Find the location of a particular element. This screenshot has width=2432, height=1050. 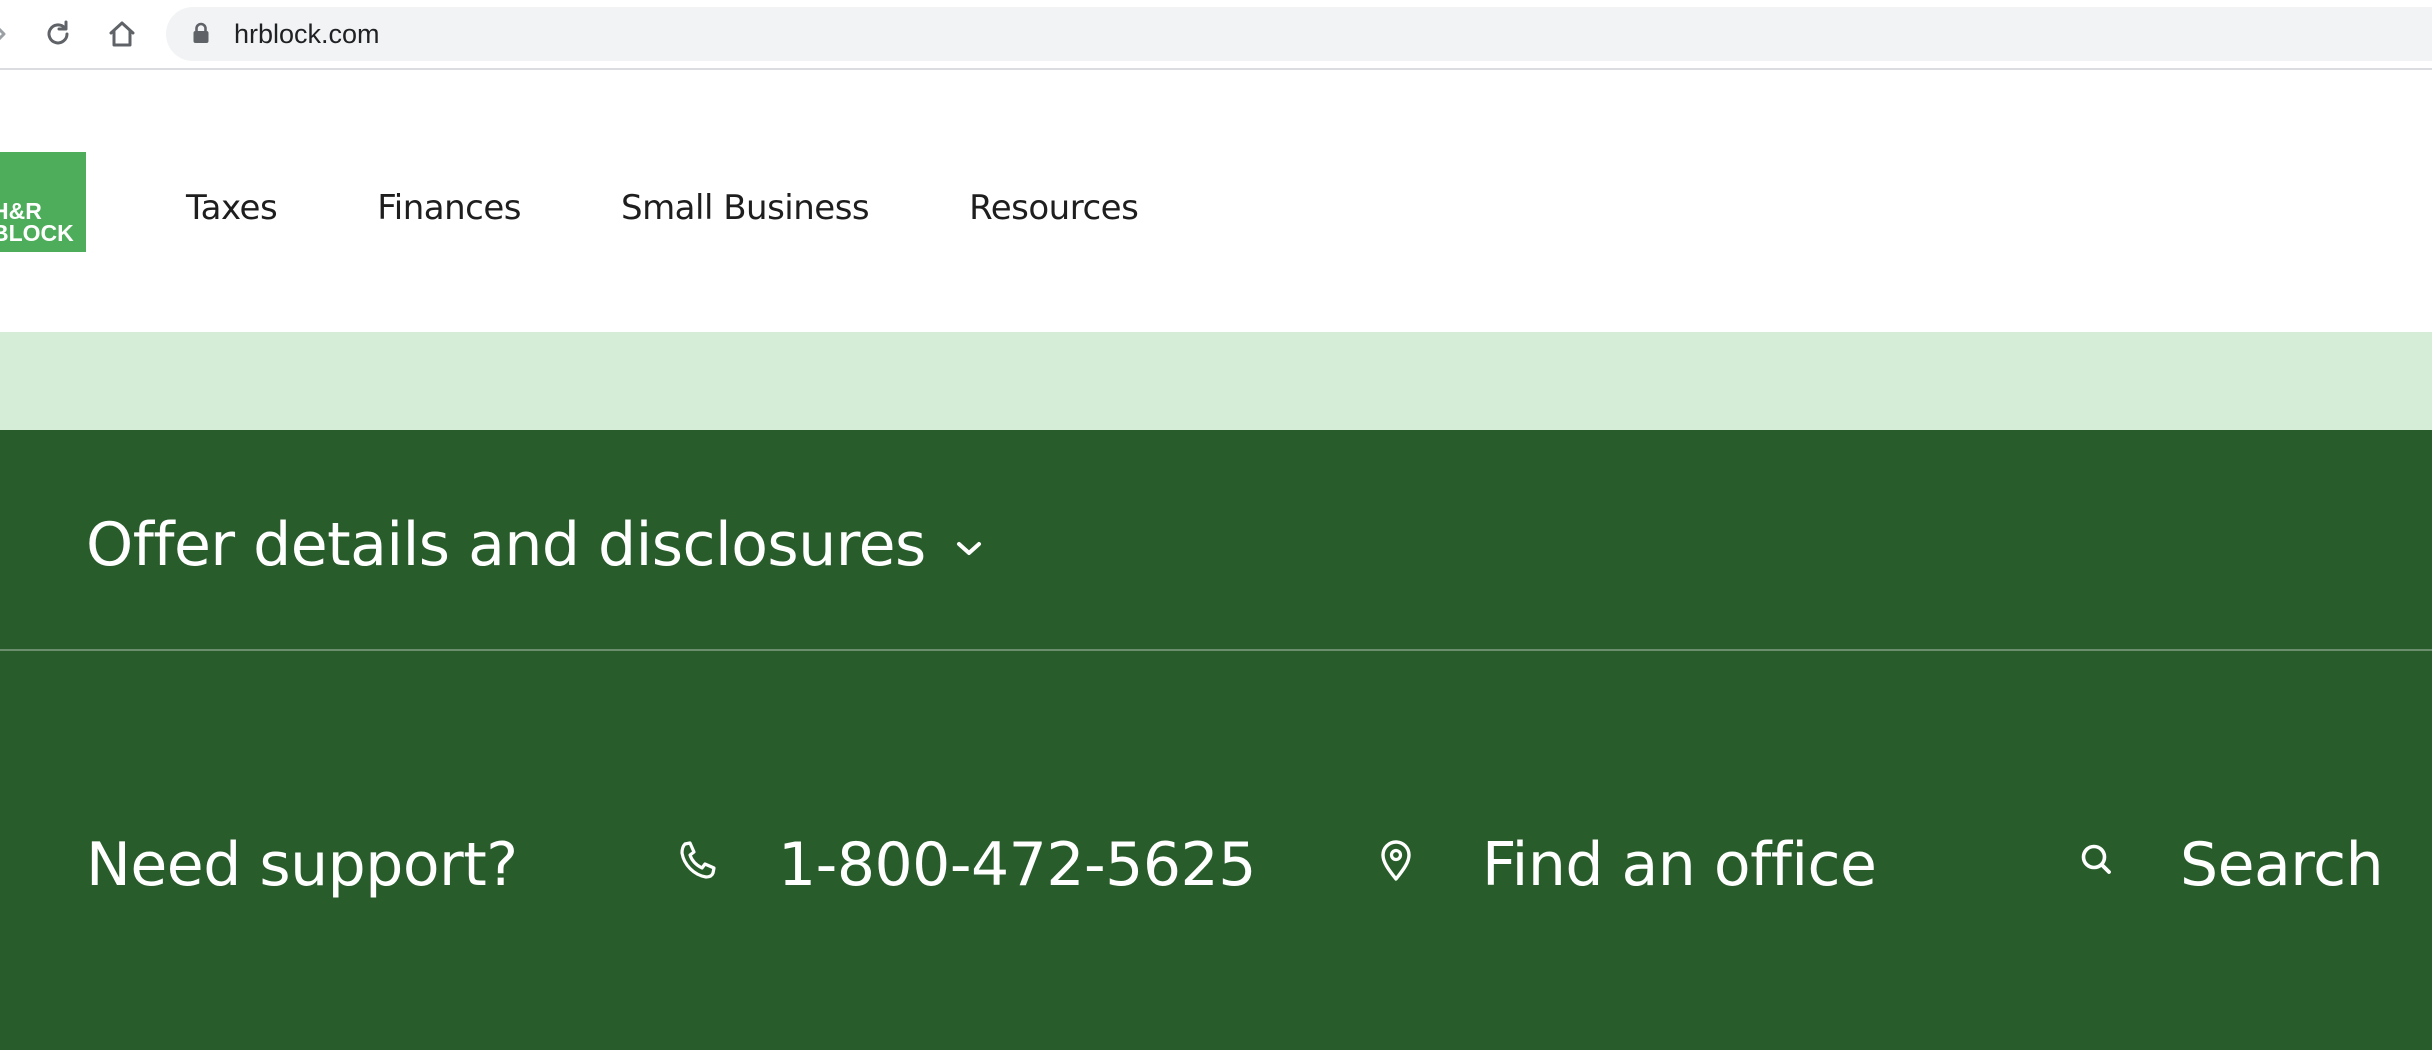

search-icon is located at coordinates (2096, 859).